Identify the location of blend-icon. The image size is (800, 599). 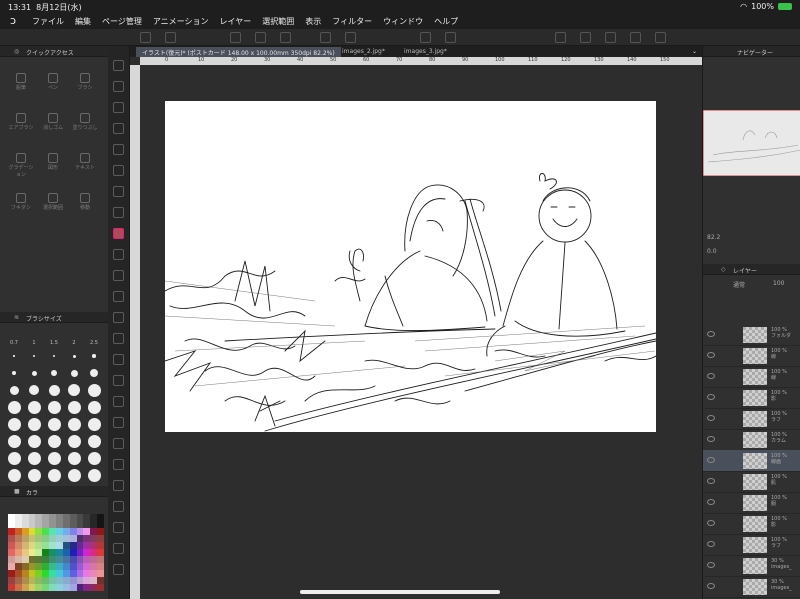
(118, 359).